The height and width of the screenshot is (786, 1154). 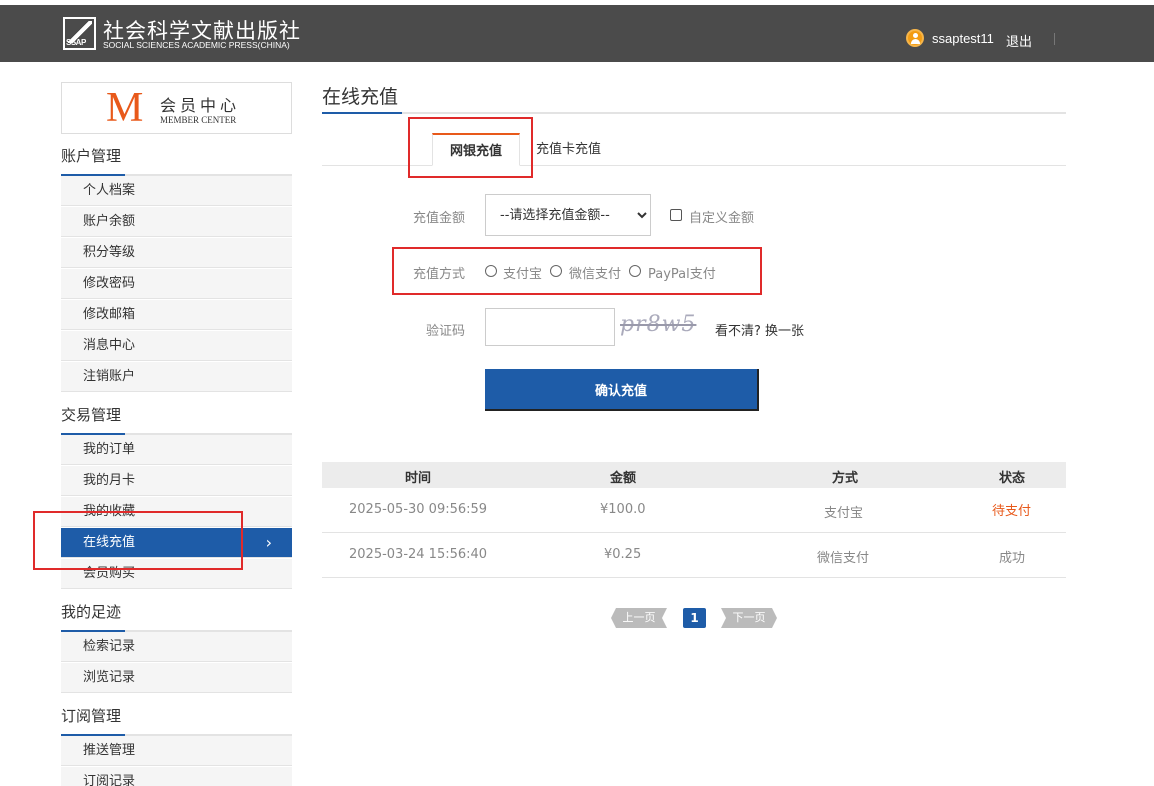 I want to click on title-rule, so click(x=694, y=113).